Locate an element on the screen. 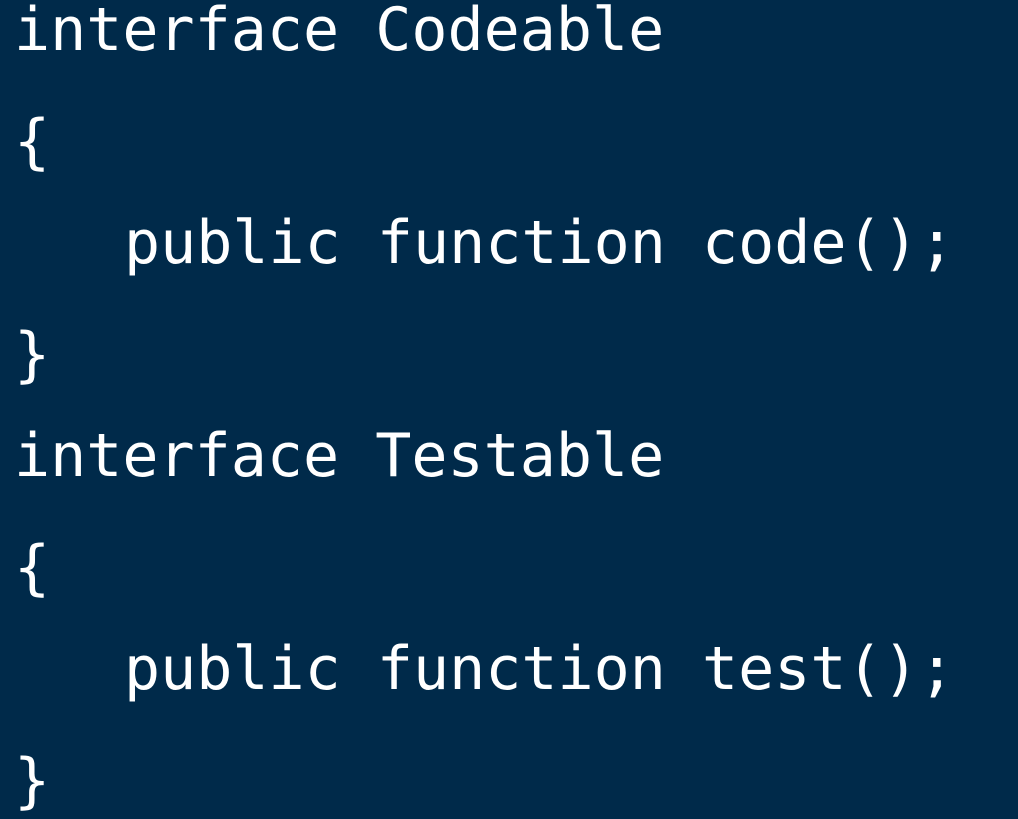  code-line-public-function-test: public function test(); is located at coordinates (539, 669).